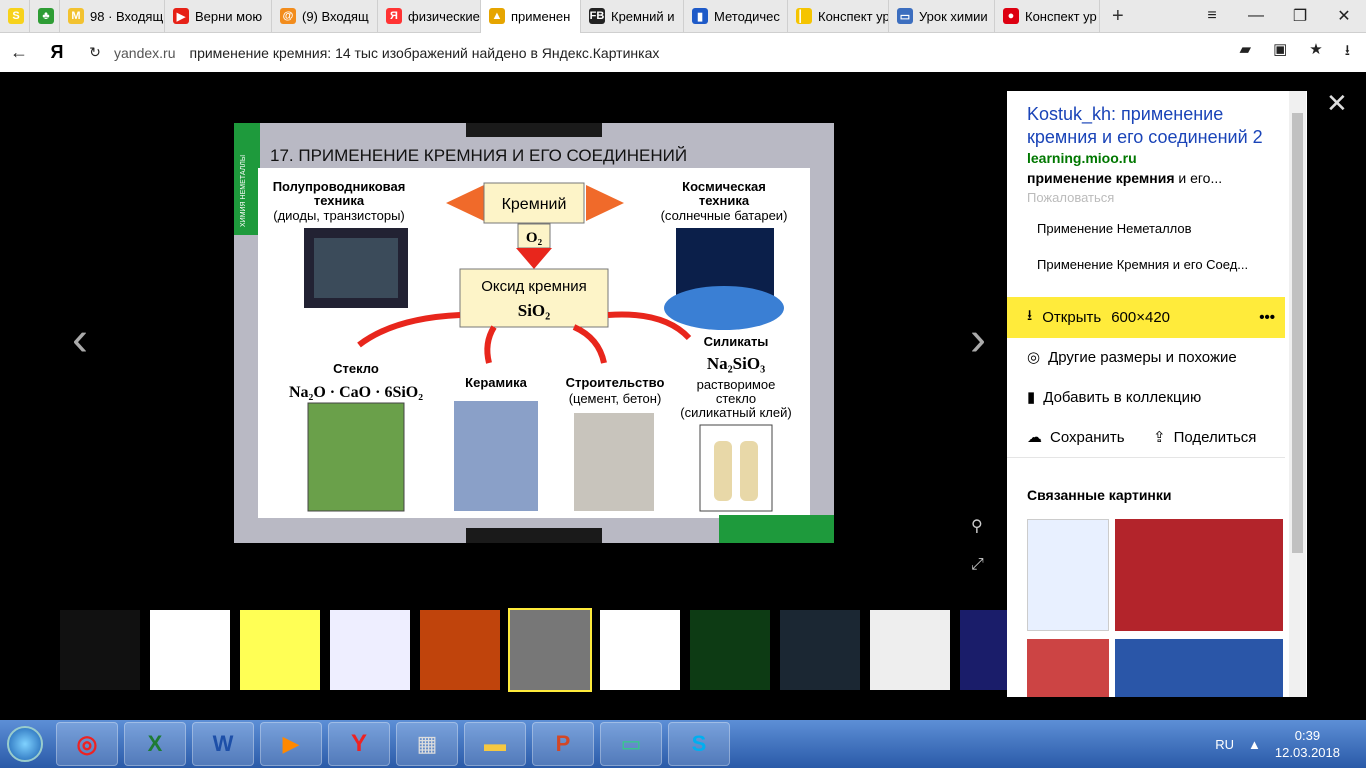 Image resolution: width=1366 pixels, height=768 pixels. Describe the element at coordinates (632, 16) in the screenshot. I see `tab-fb: FB Кремний и` at that location.